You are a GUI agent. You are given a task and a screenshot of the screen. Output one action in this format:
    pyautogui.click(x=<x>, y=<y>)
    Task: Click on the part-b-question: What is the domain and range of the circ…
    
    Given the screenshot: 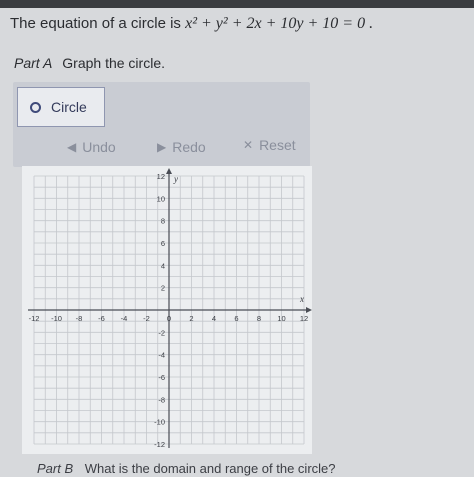 What is the action you would take?
    pyautogui.click(x=210, y=468)
    